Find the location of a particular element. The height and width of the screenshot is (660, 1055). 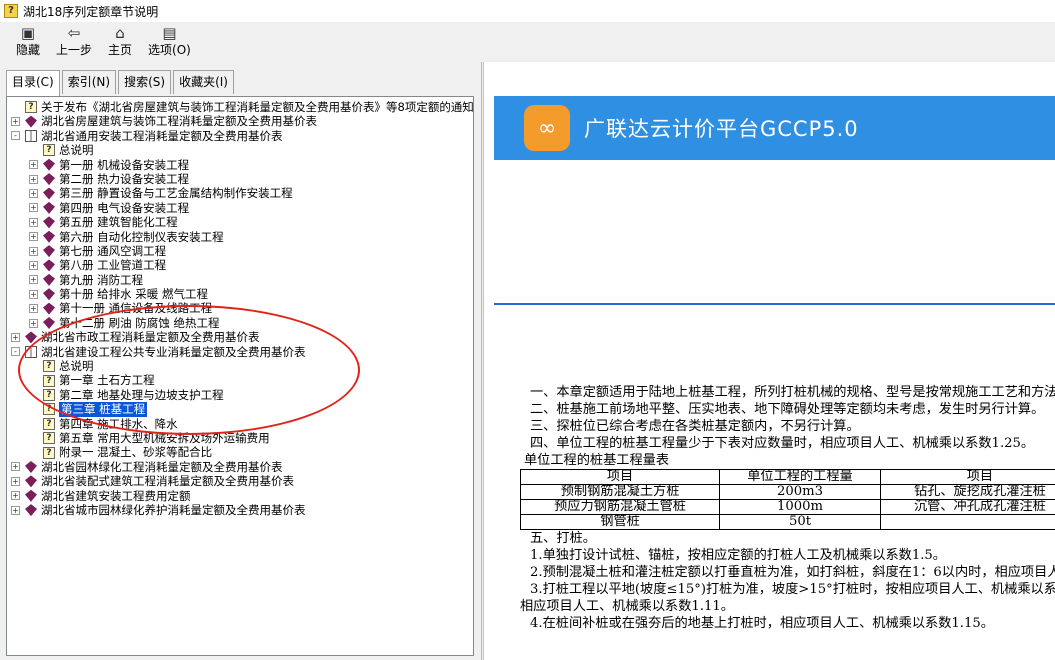

tree-item: + 湖北省装配式建筑工程消耗量定额及全费用基价表 is located at coordinates (242, 481).